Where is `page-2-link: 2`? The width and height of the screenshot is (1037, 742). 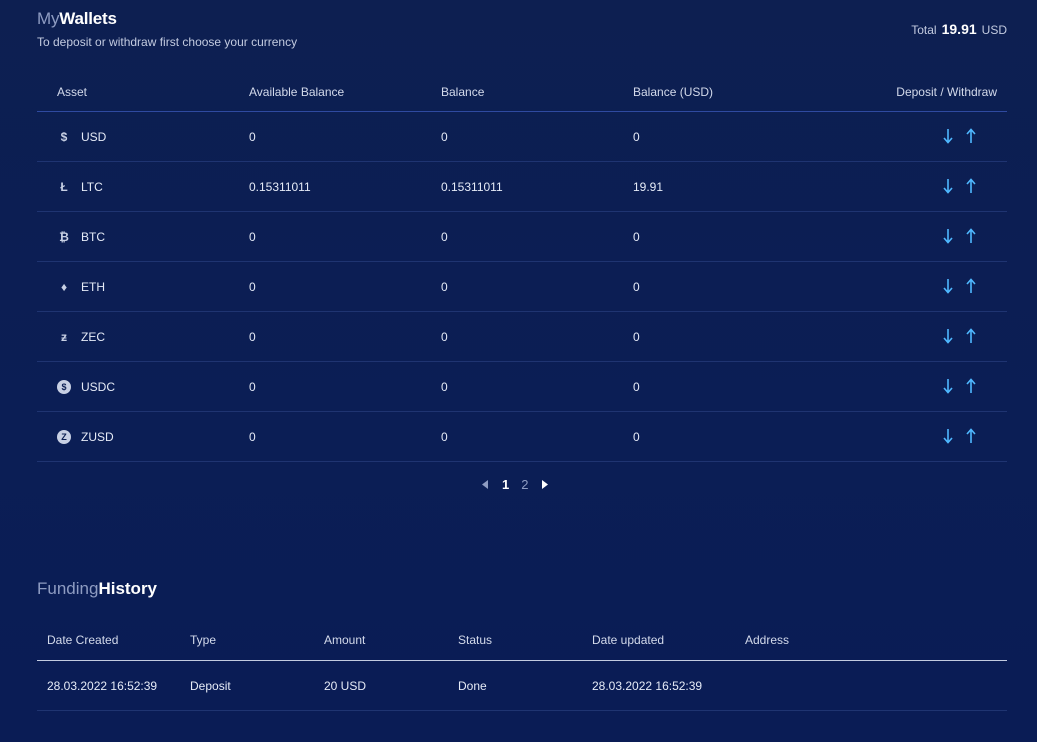 page-2-link: 2 is located at coordinates (524, 484).